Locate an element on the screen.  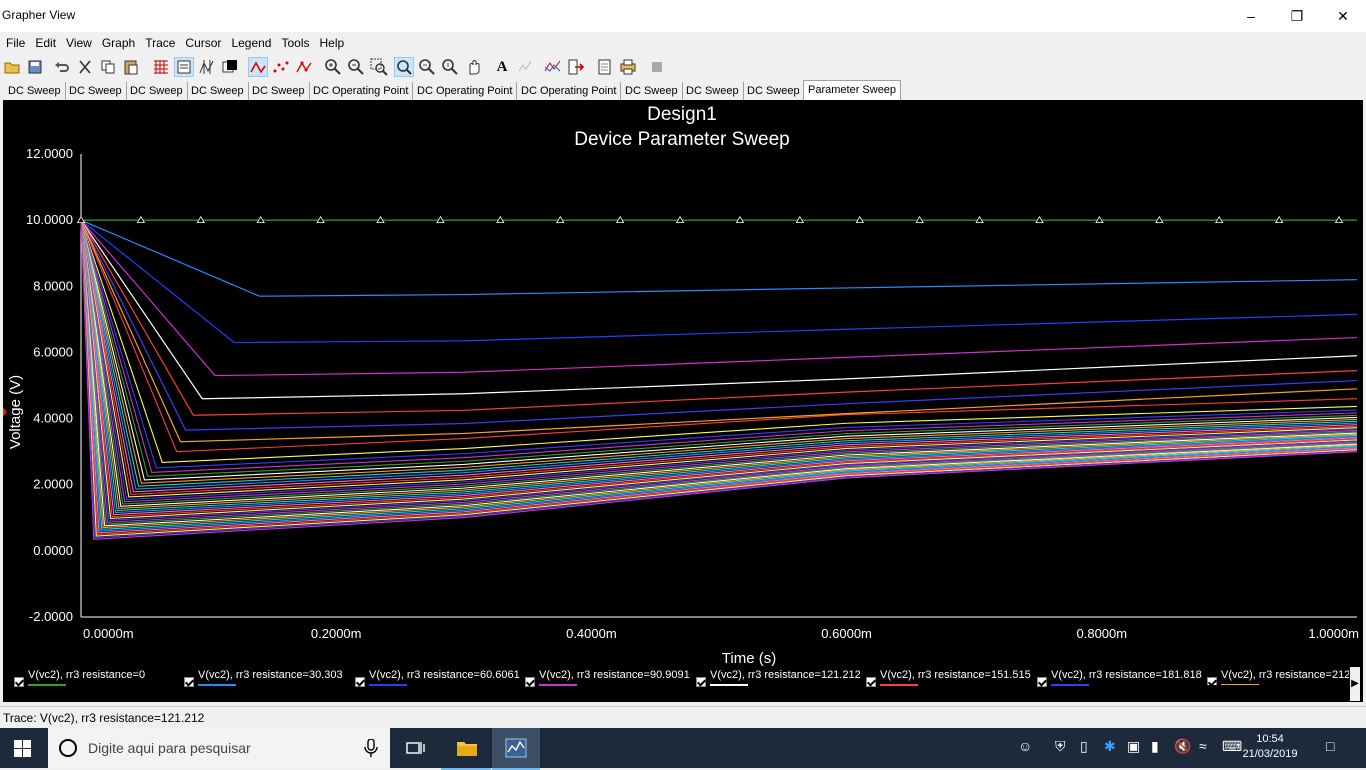
system-clock: 10:54 21/03/2019 is located at coordinates (1270, 747).